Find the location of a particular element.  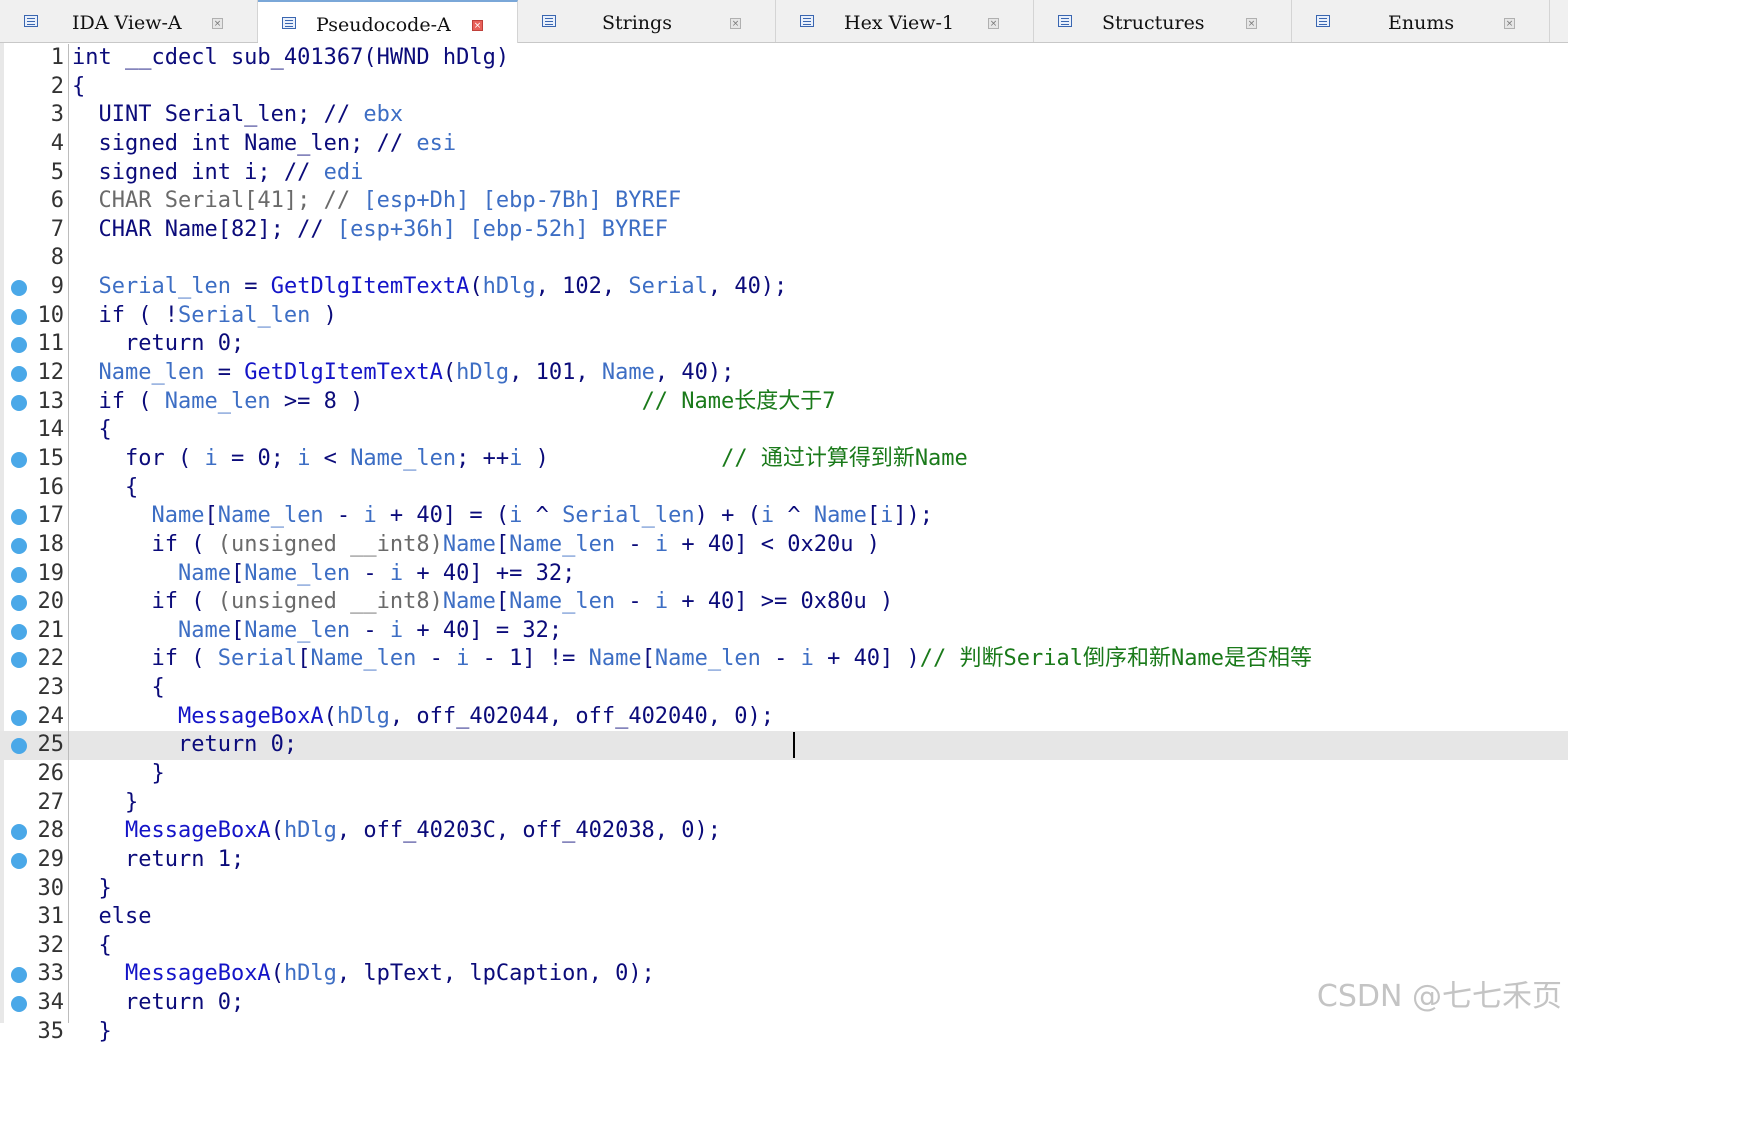

code-token: - is located at coordinates (635, 544).